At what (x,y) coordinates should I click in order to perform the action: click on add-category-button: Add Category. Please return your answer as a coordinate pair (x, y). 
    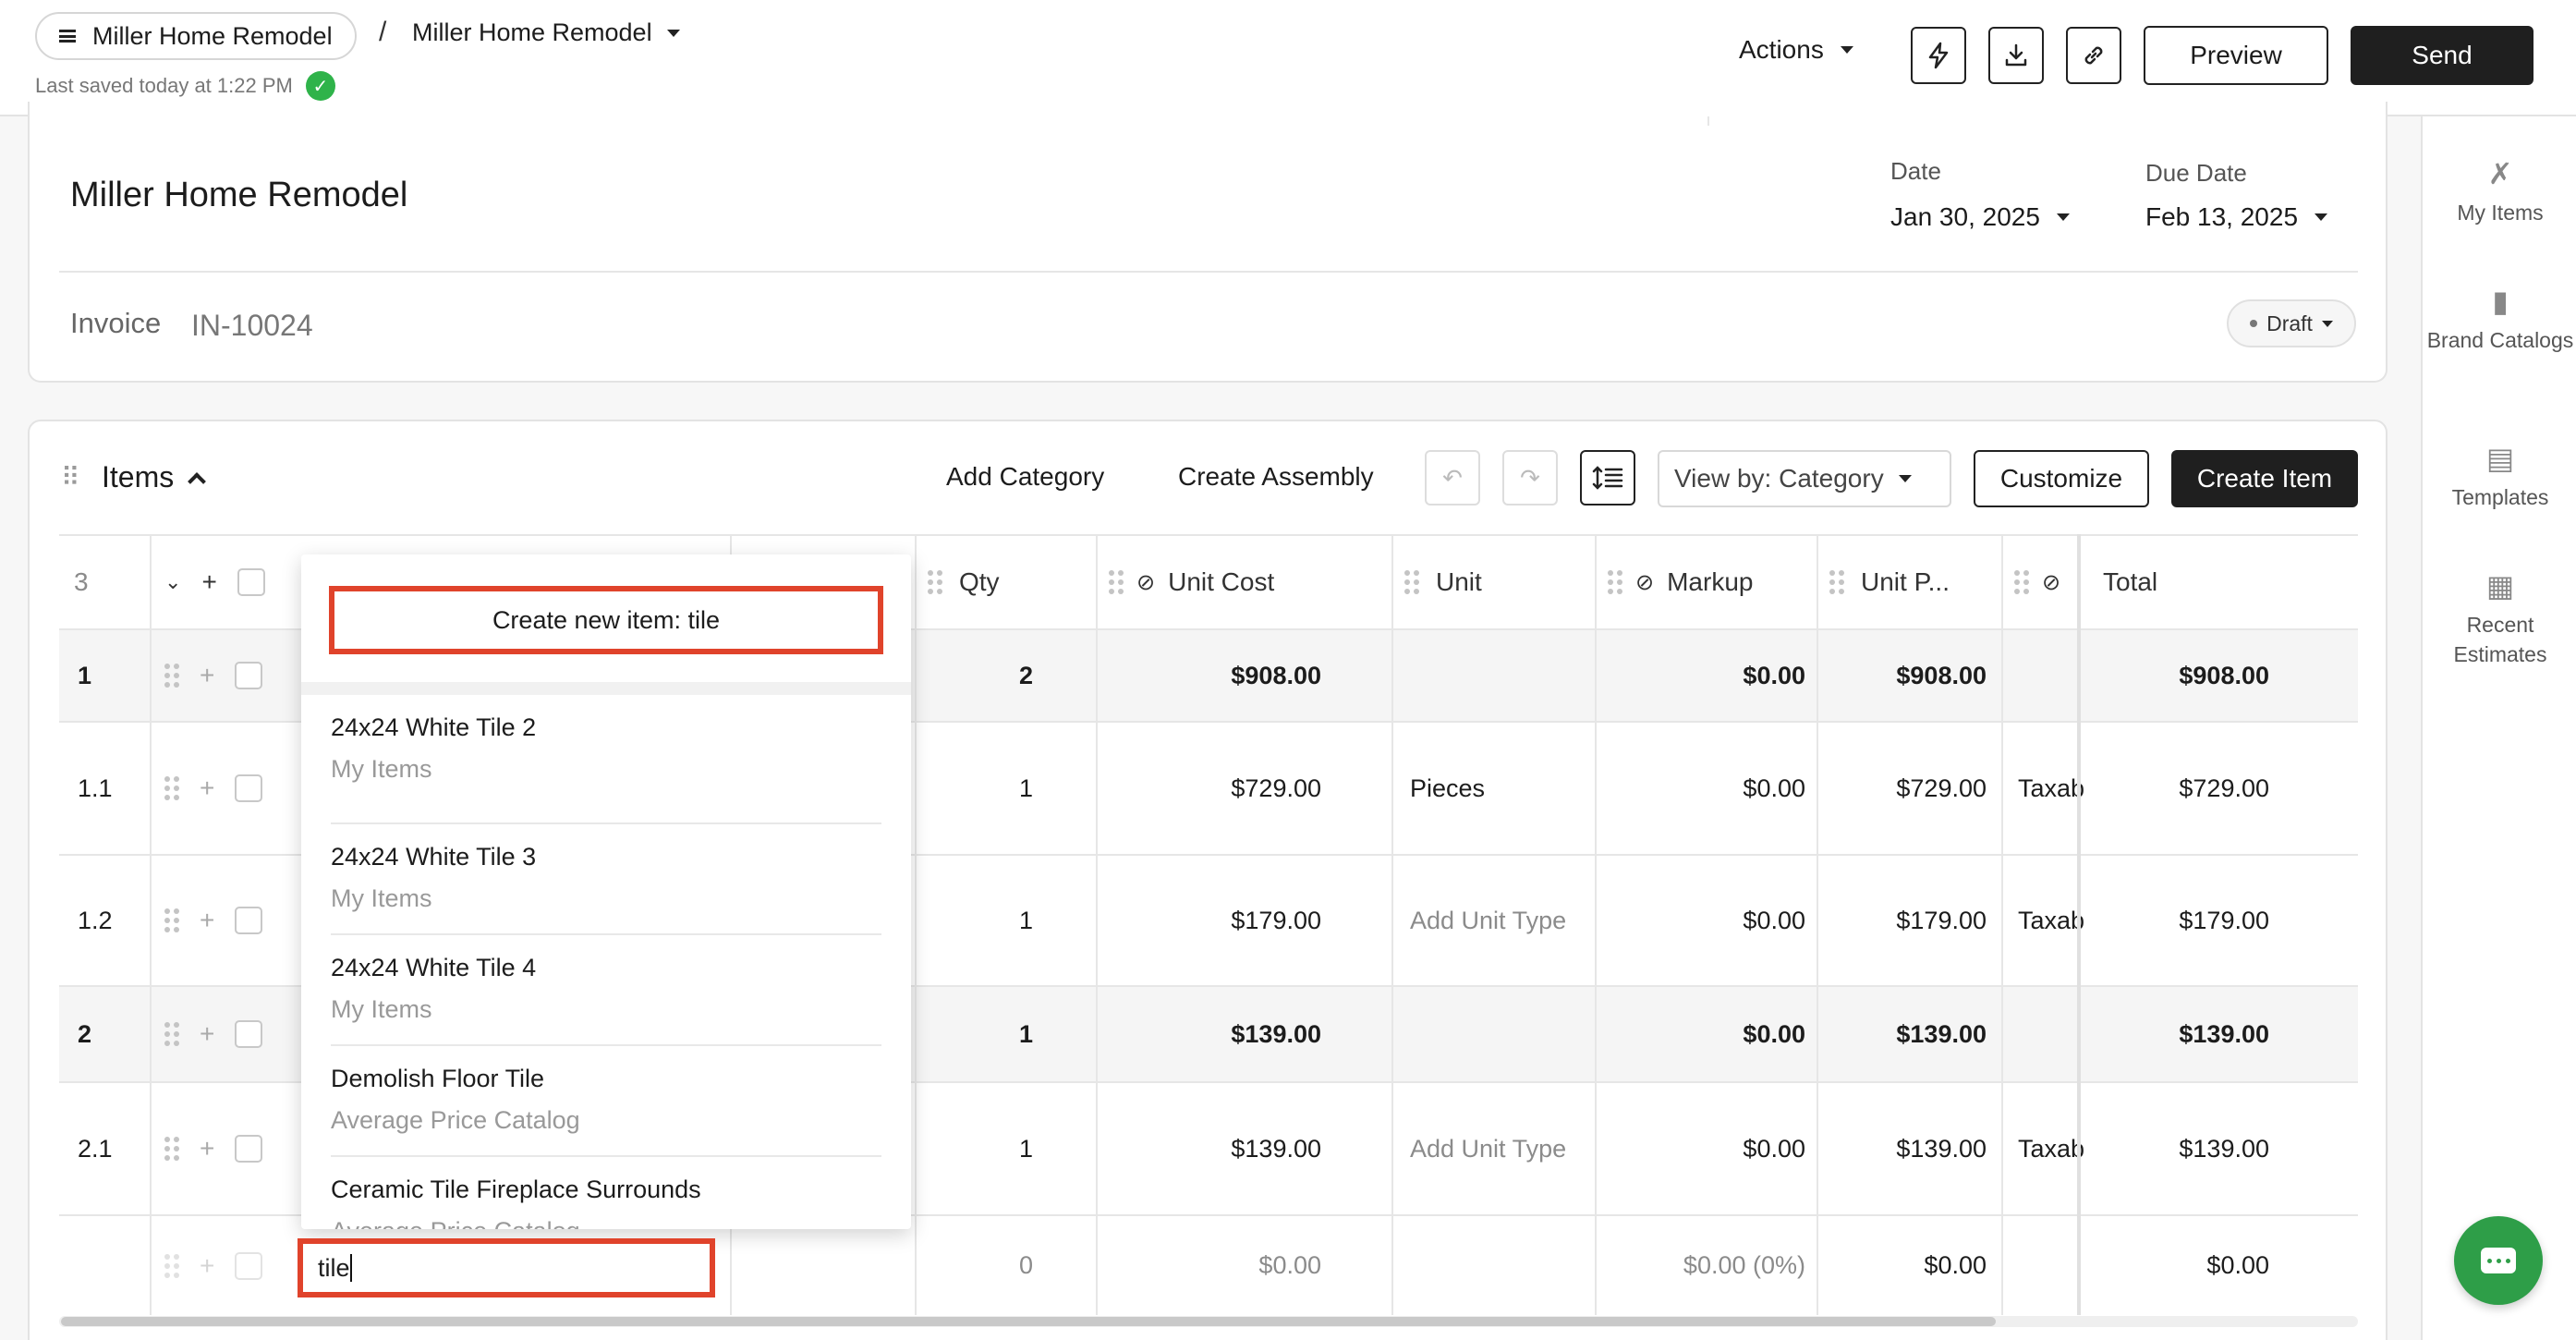
    Looking at the image, I should click on (1025, 477).